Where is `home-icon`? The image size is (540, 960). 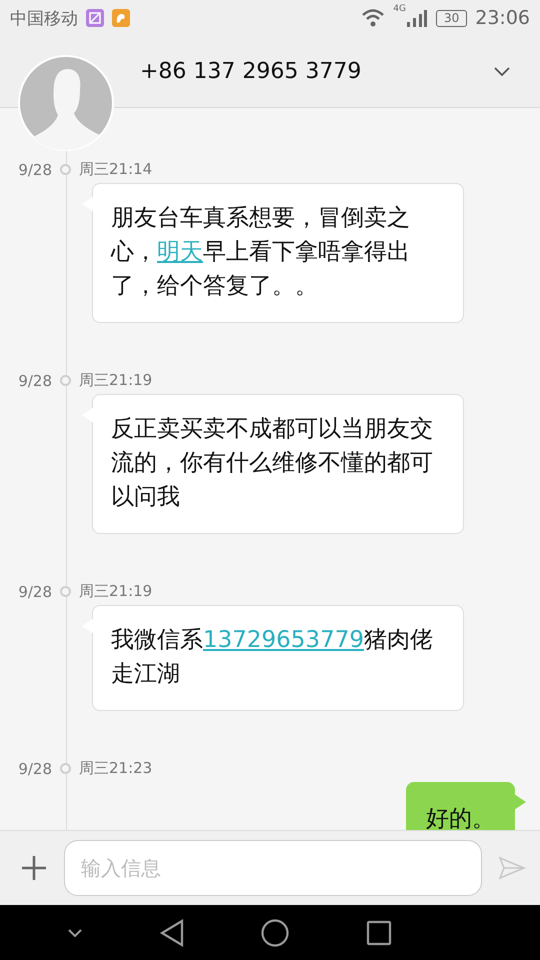 home-icon is located at coordinates (275, 932).